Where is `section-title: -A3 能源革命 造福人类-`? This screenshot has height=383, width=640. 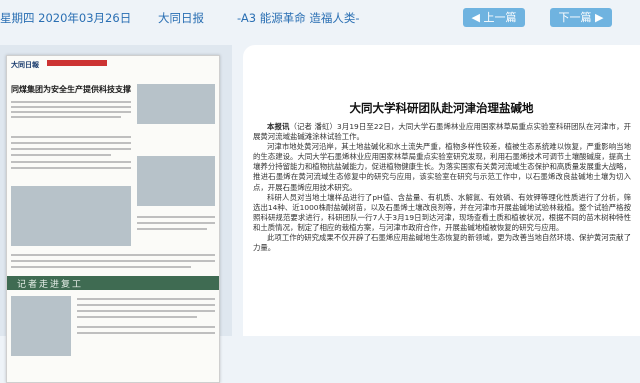 section-title: -A3 能源革命 造福人类- is located at coordinates (298, 18).